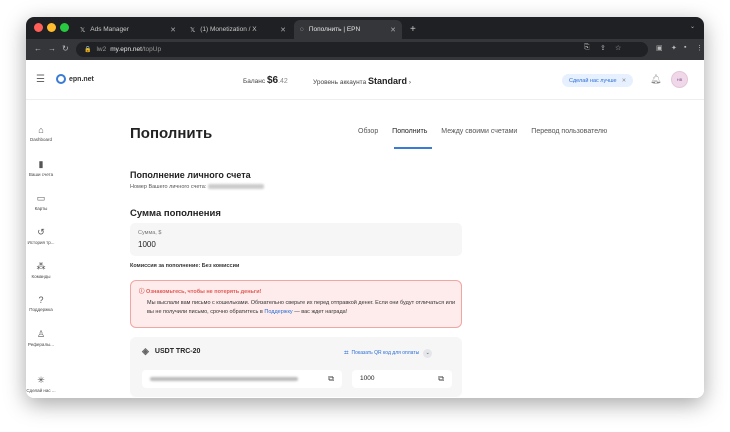  What do you see at coordinates (624, 81) in the screenshot?
I see `close-icon: ✕` at bounding box center [624, 81].